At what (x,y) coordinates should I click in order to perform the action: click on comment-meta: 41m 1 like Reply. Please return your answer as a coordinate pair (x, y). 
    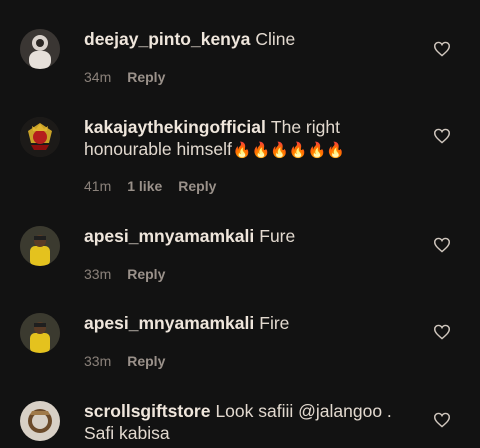
    Looking at the image, I should click on (150, 186).